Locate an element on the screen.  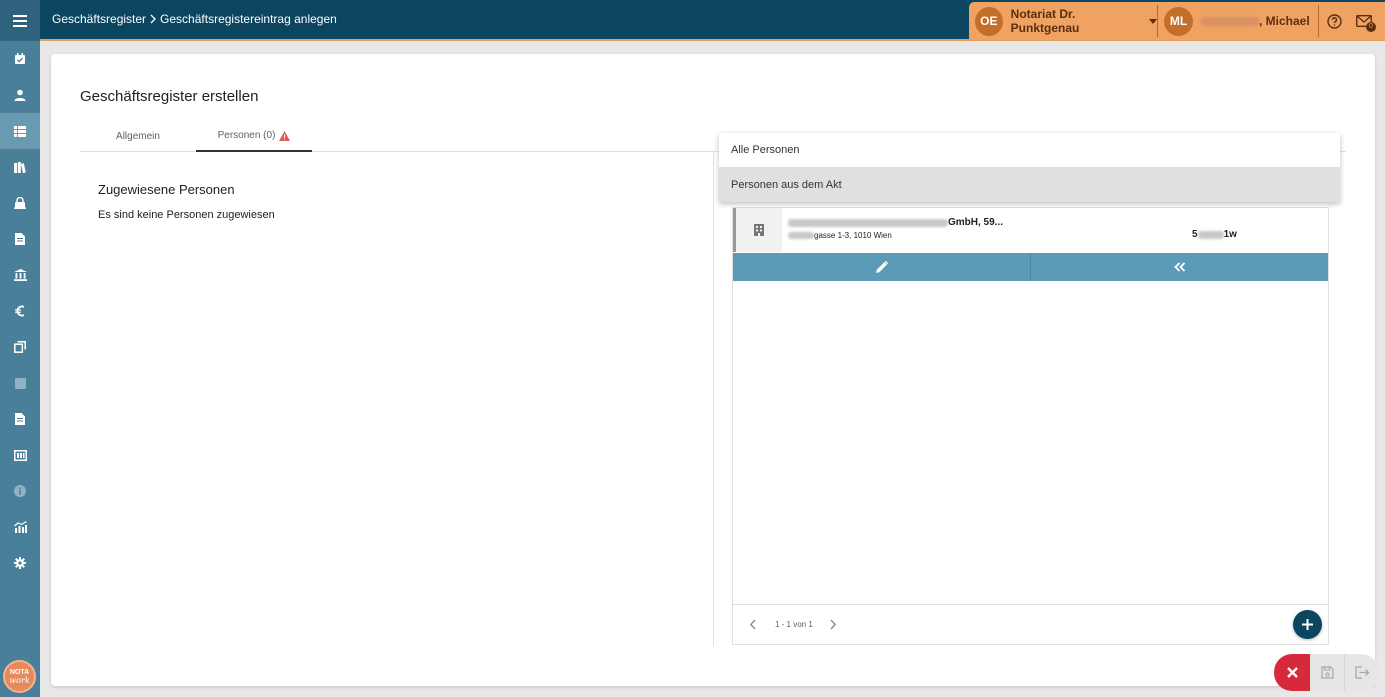
help-icon is located at coordinates (1334, 21).